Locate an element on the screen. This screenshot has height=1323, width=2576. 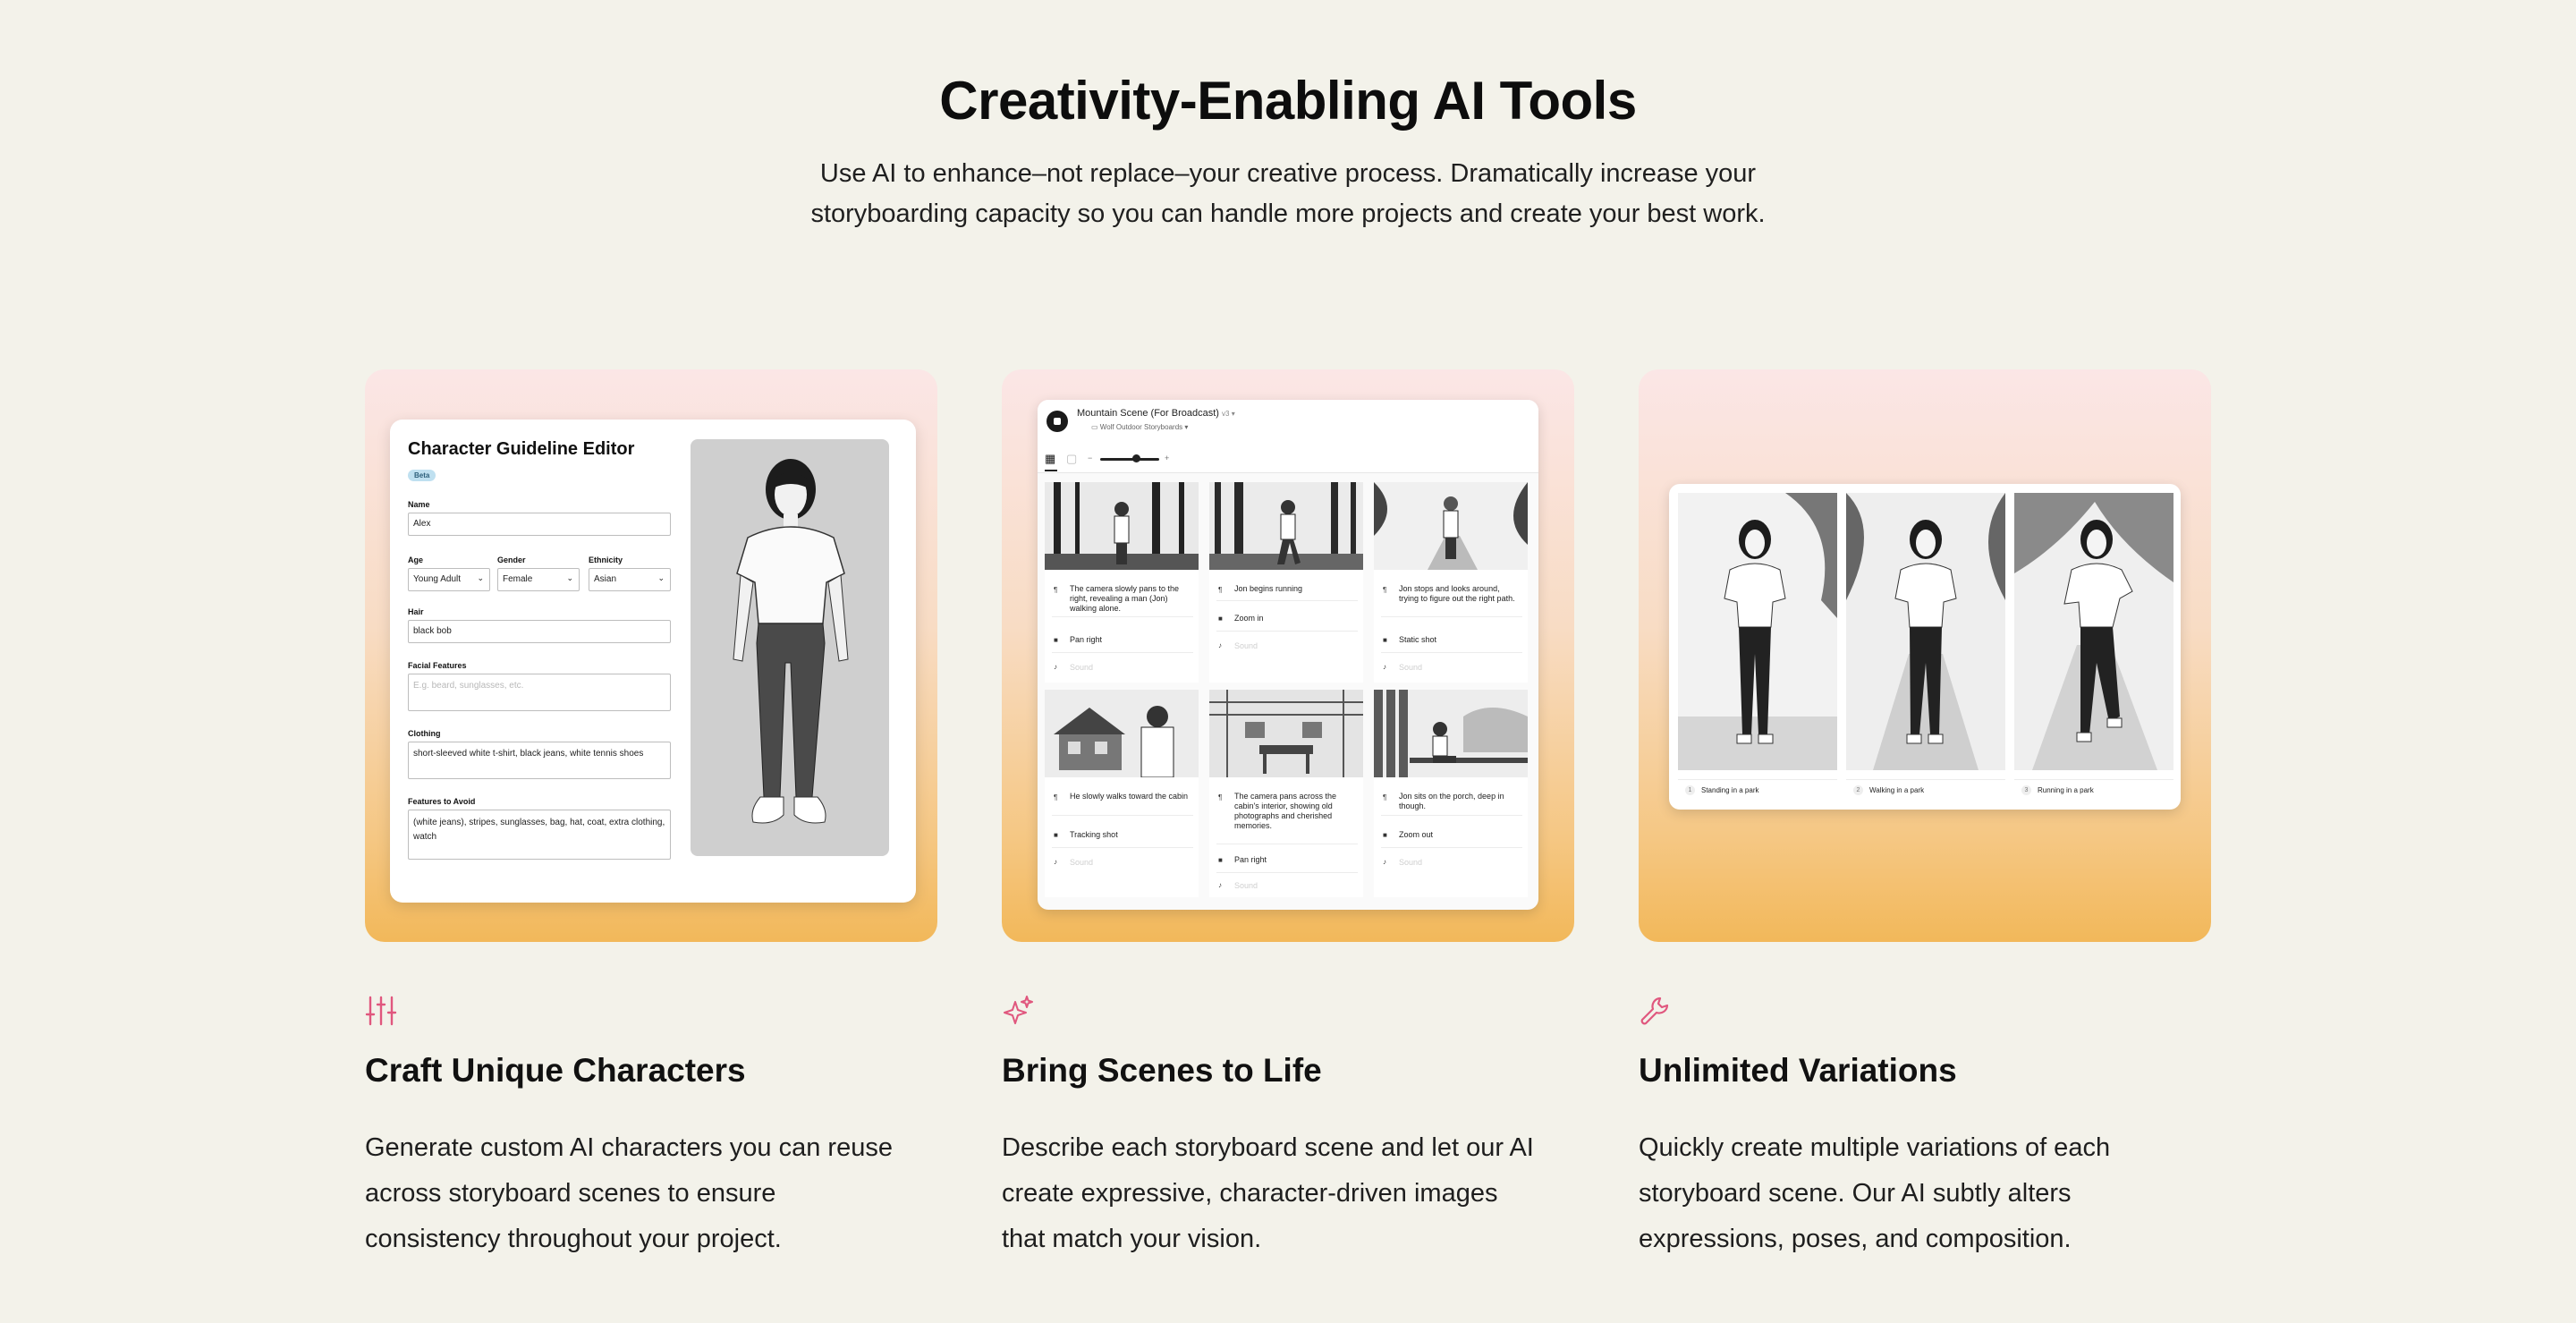
sparkles-icon is located at coordinates (1018, 1010).